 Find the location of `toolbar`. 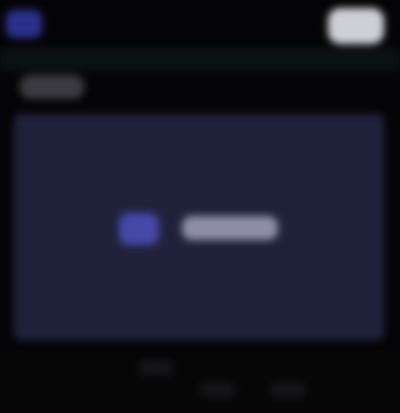

toolbar is located at coordinates (200, 87).